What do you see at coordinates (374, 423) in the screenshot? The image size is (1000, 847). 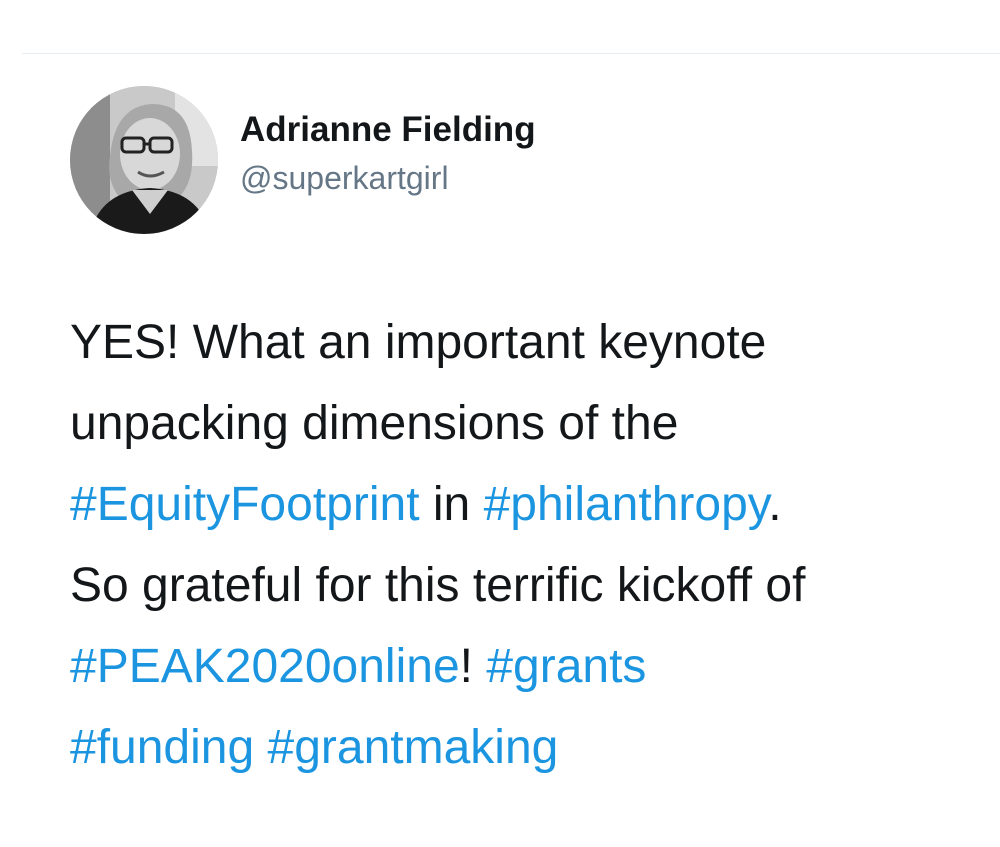 I see `tweet-text-segment: unpacking dimensions of the` at bounding box center [374, 423].